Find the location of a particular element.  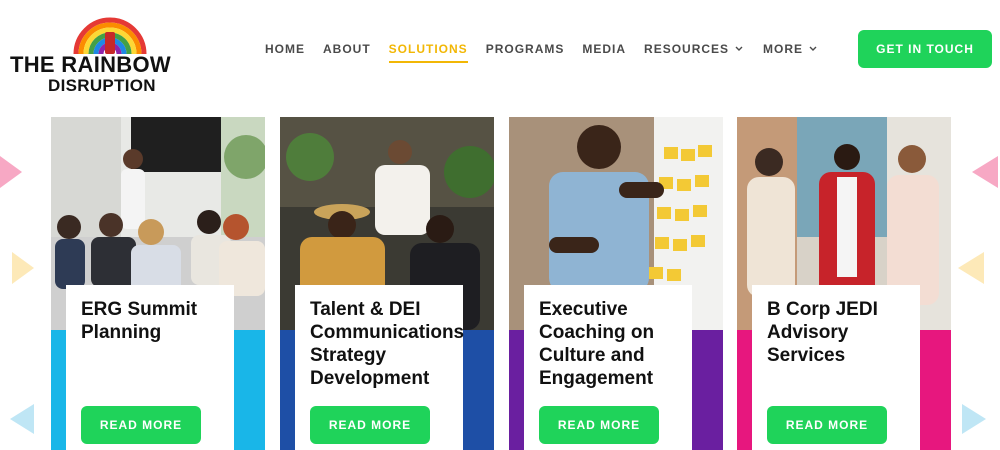

nav-item-more: MORE is located at coordinates (791, 50).